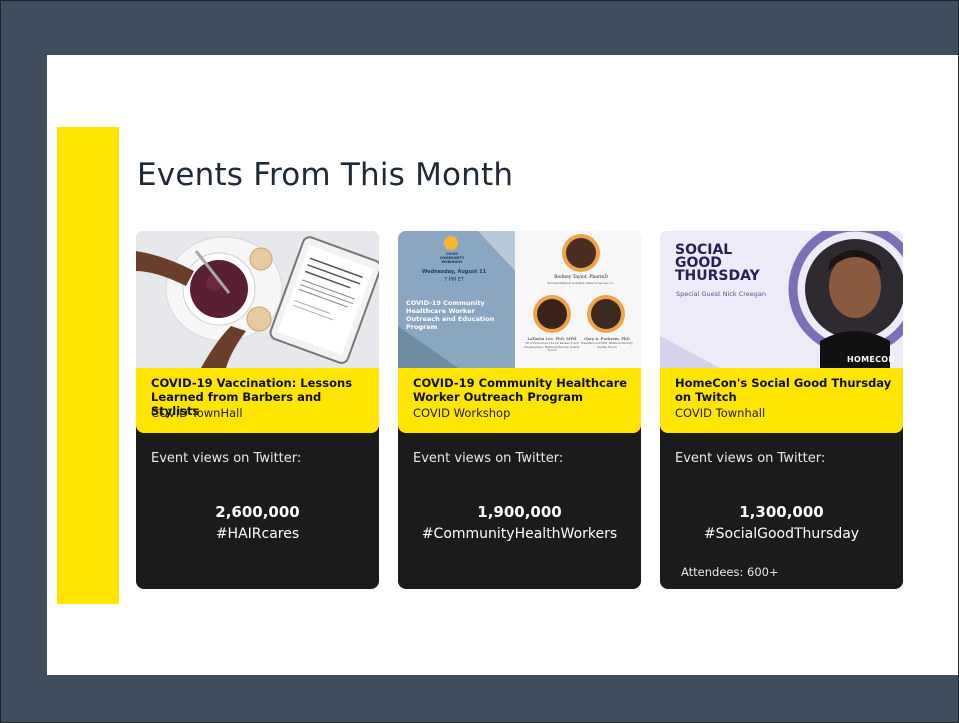  I want to click on views-count: 2,600,000, so click(257, 512).